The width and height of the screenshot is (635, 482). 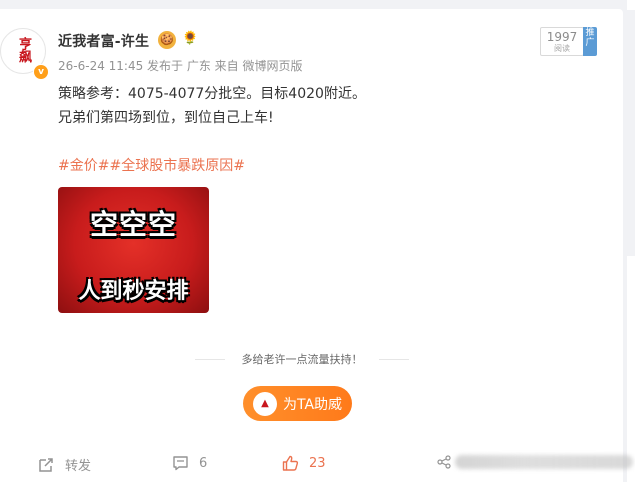 What do you see at coordinates (133, 224) in the screenshot?
I see `image-caption-line-1: 空空空` at bounding box center [133, 224].